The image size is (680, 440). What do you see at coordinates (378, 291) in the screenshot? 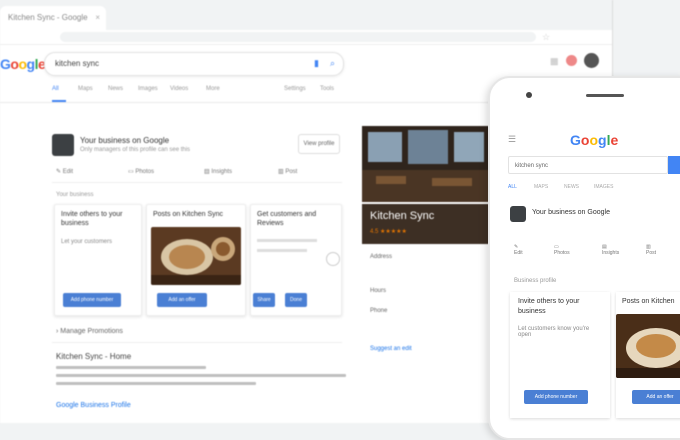
I see `knowledge-hours: Hours` at bounding box center [378, 291].